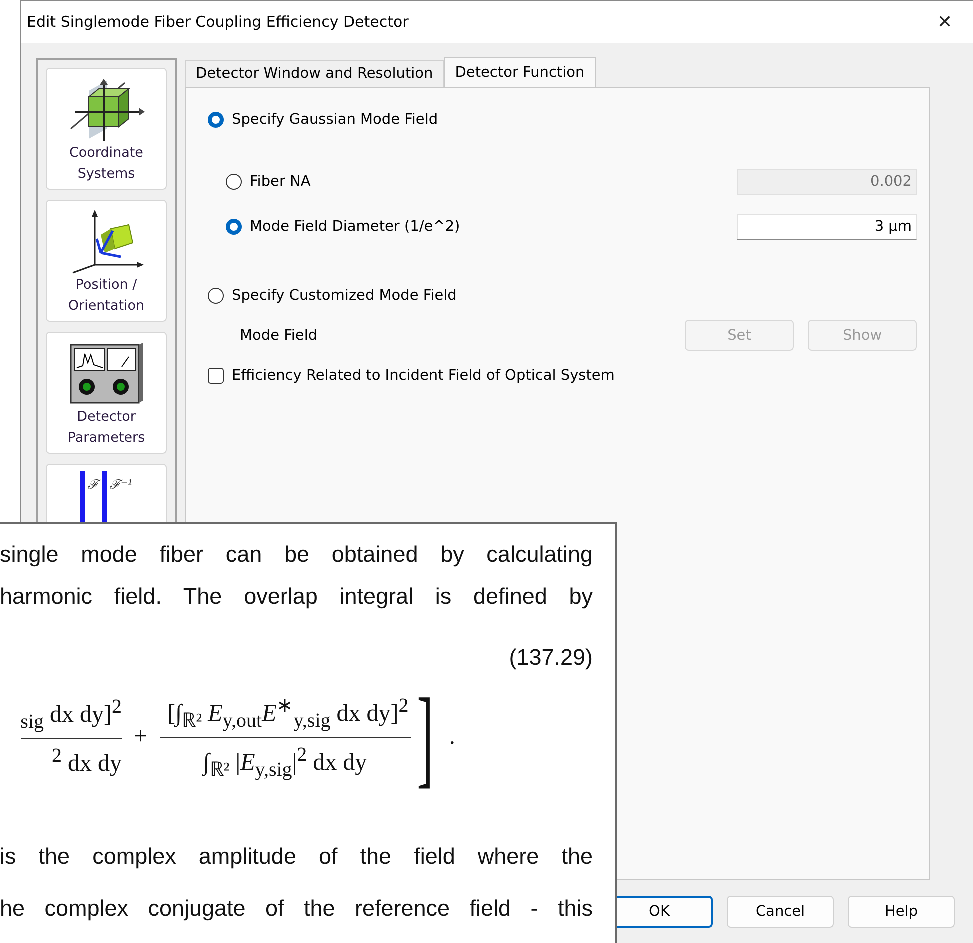  I want to click on option-label: Specify Customized Mode Field, so click(344, 296).